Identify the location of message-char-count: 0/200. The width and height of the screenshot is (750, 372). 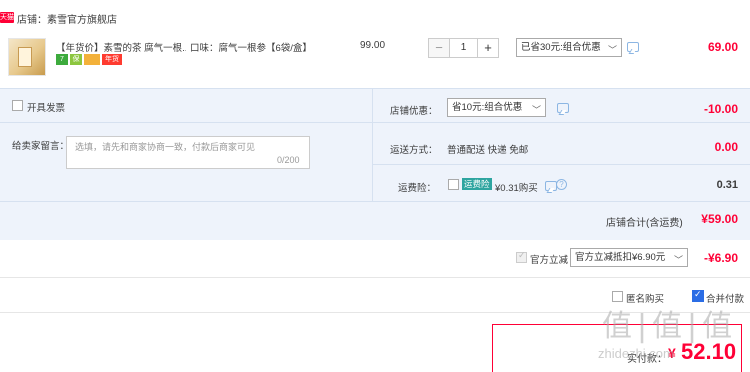
(288, 160).